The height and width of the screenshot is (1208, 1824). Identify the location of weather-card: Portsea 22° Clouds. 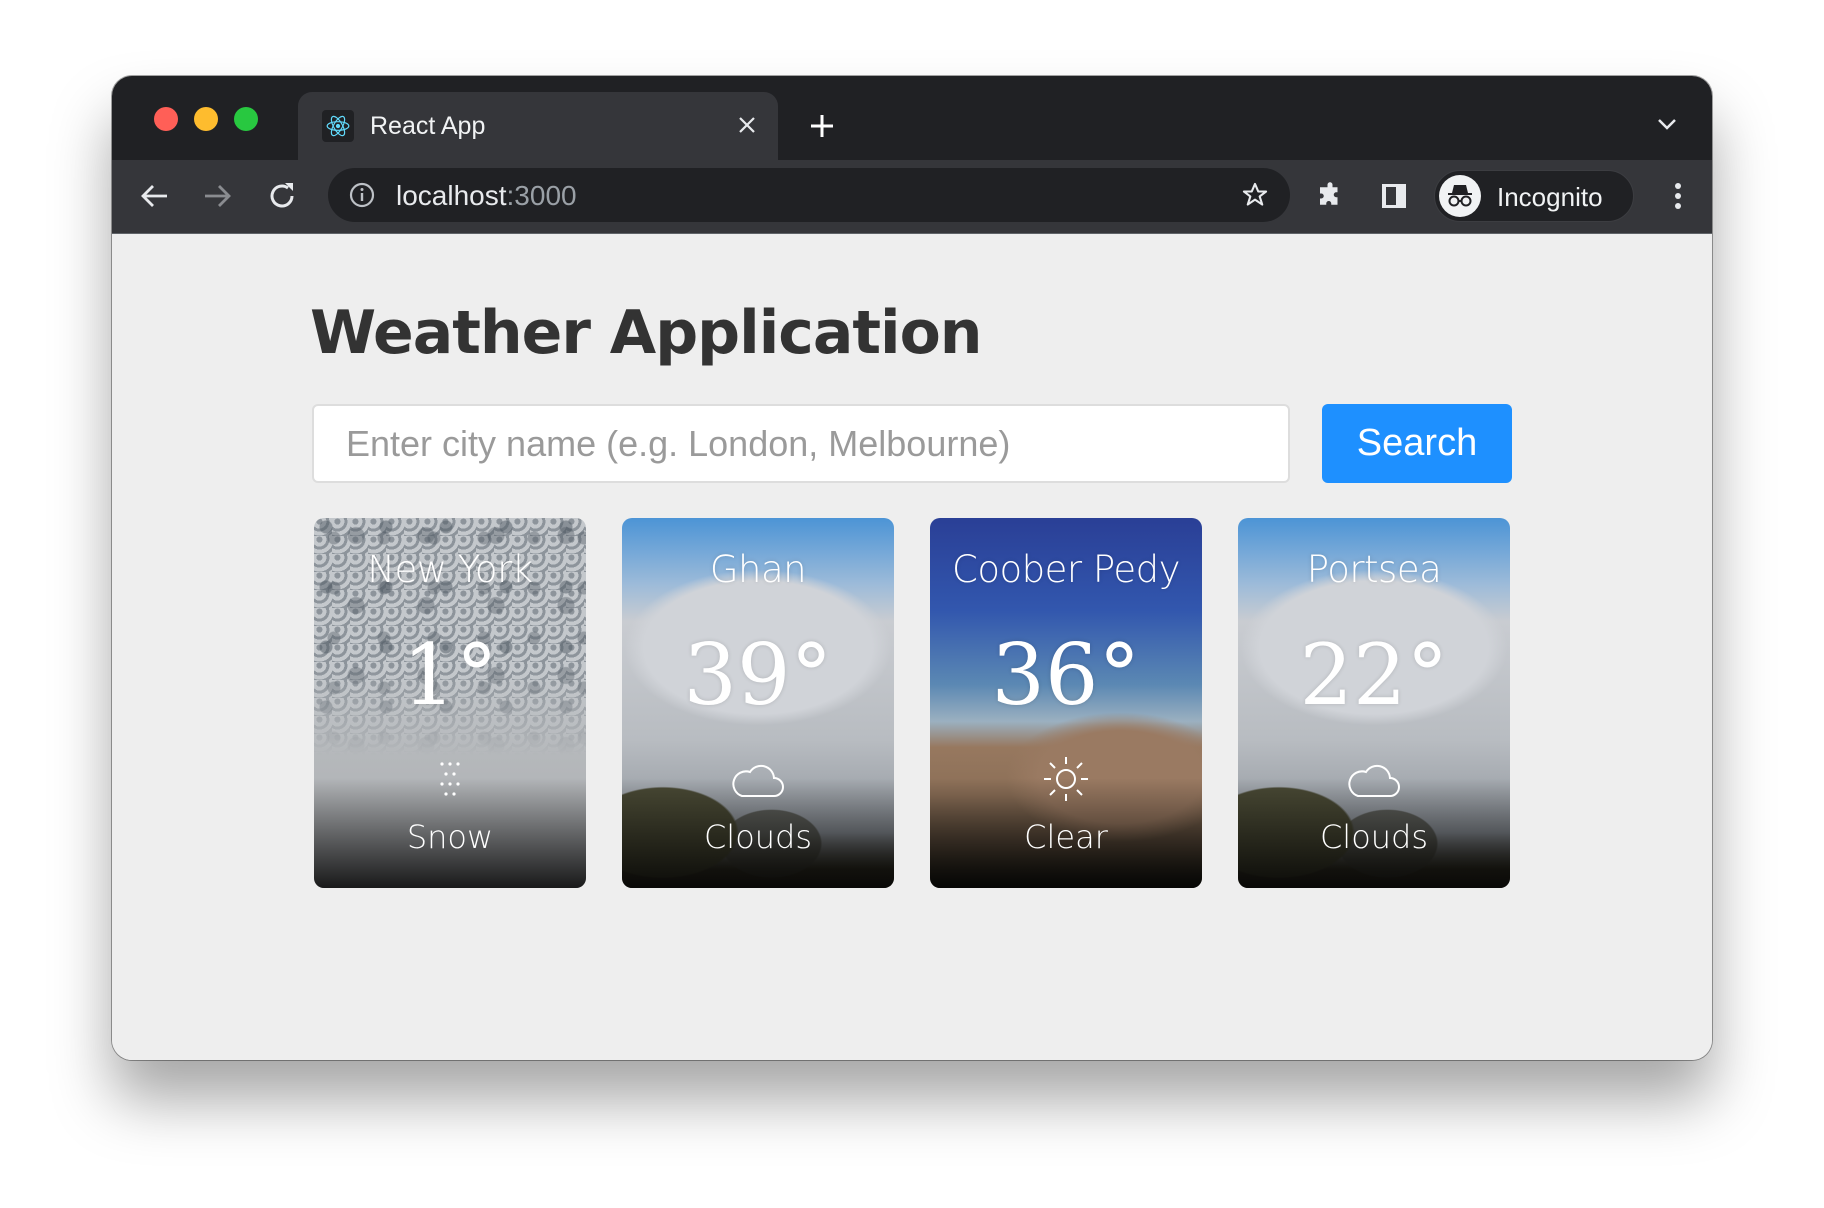
(1374, 703).